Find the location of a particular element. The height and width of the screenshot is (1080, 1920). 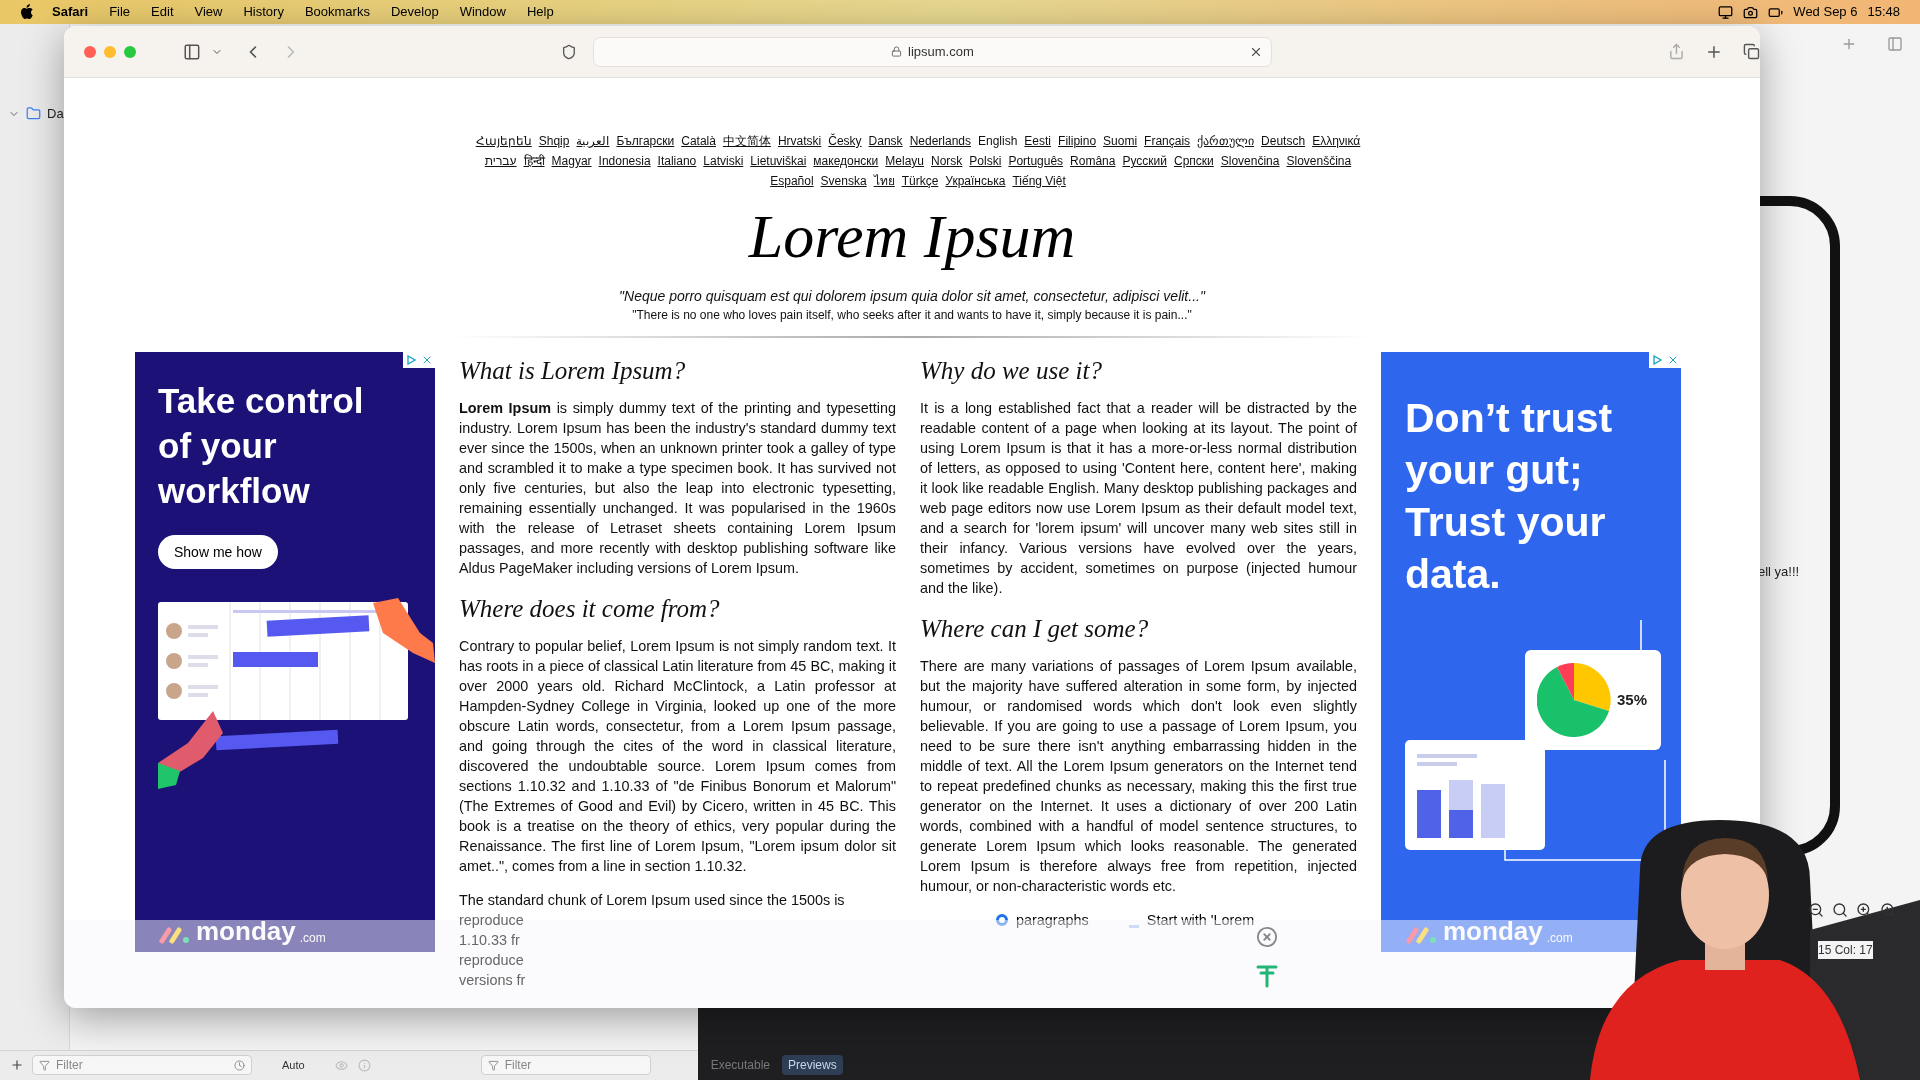

language-link: Česky is located at coordinates (845, 141).